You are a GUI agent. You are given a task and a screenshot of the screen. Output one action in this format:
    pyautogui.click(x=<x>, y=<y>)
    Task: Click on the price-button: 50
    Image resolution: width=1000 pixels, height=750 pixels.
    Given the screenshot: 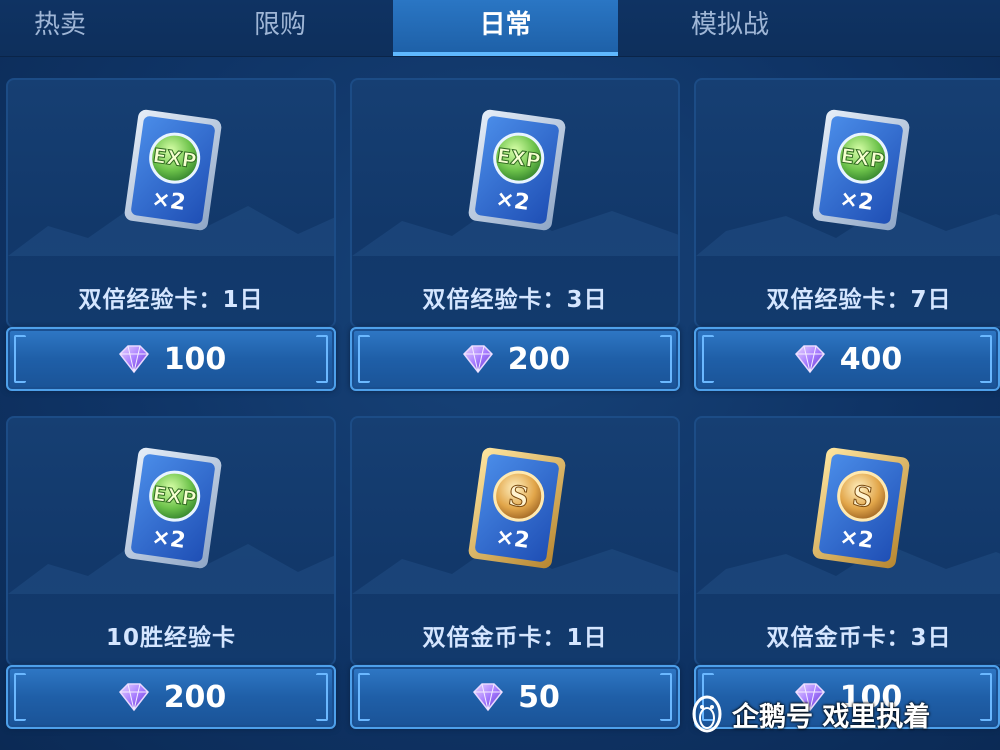 What is the action you would take?
    pyautogui.click(x=515, y=697)
    